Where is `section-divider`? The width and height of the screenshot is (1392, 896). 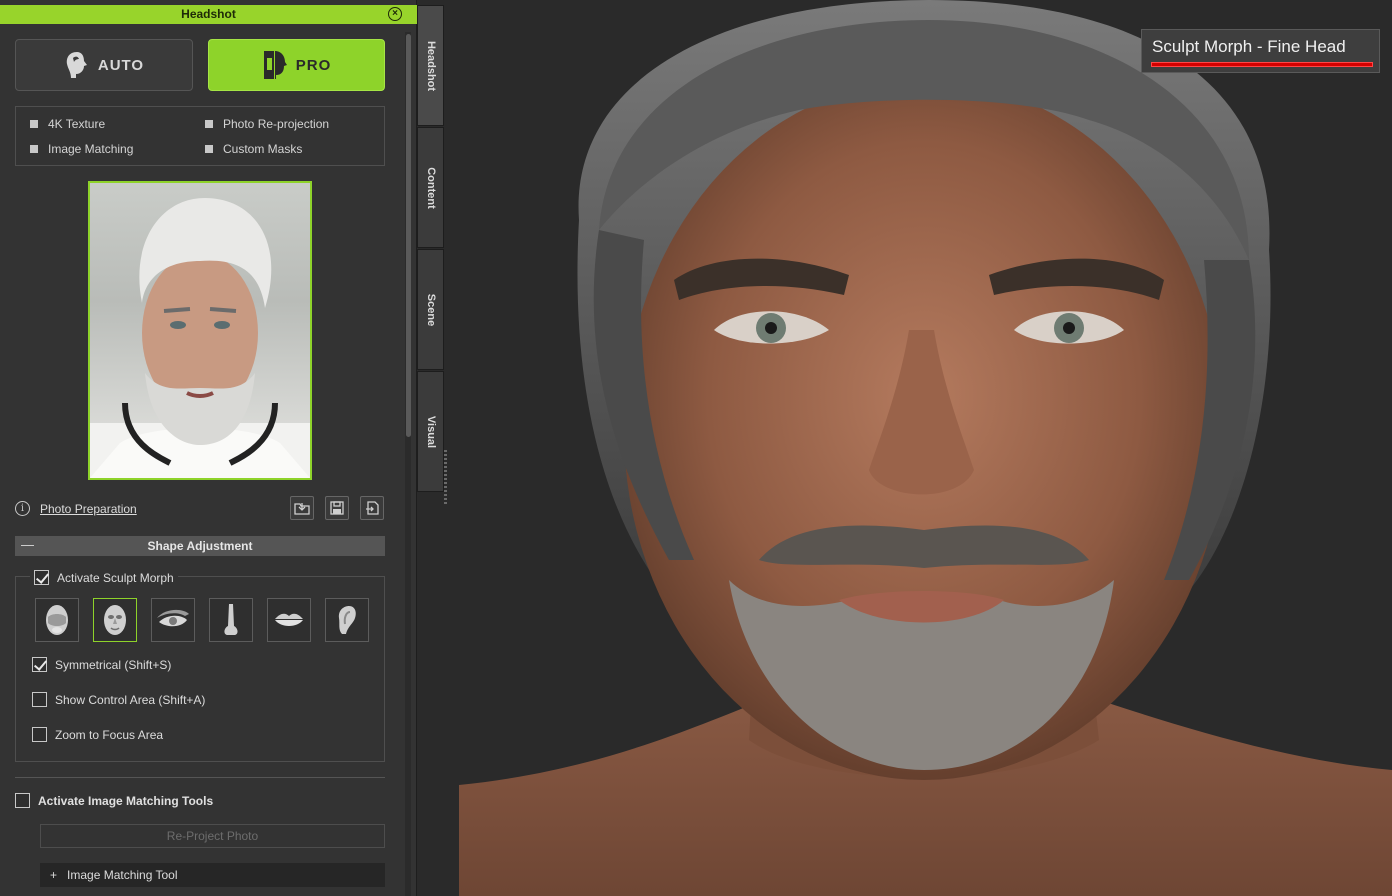
section-divider is located at coordinates (200, 777).